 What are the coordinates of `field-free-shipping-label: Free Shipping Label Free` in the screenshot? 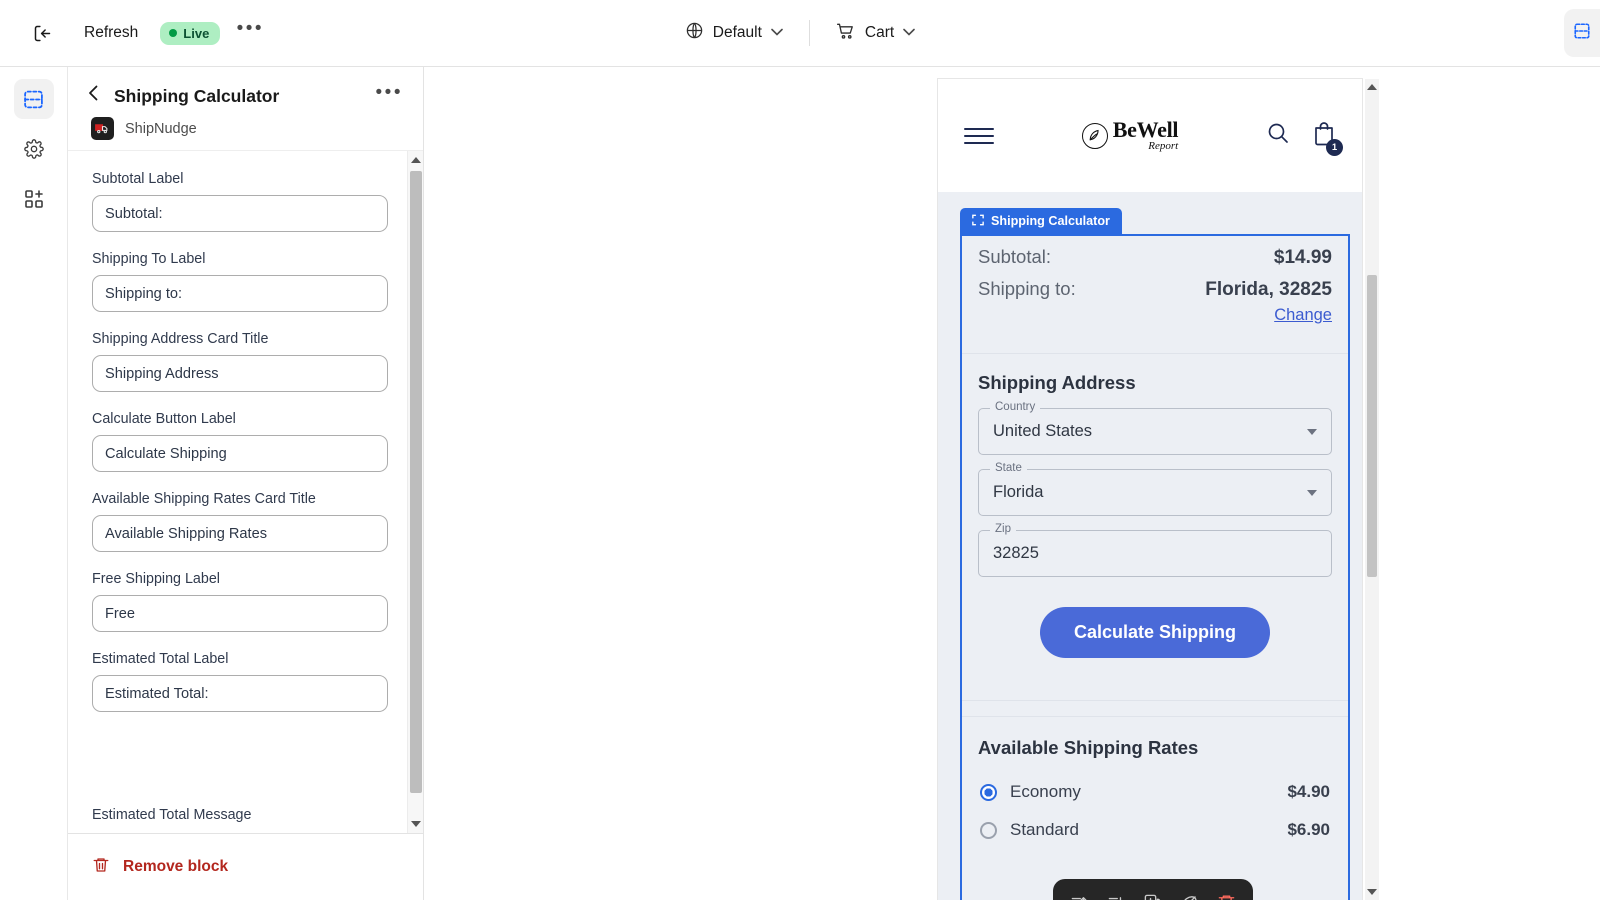 It's located at (245, 601).